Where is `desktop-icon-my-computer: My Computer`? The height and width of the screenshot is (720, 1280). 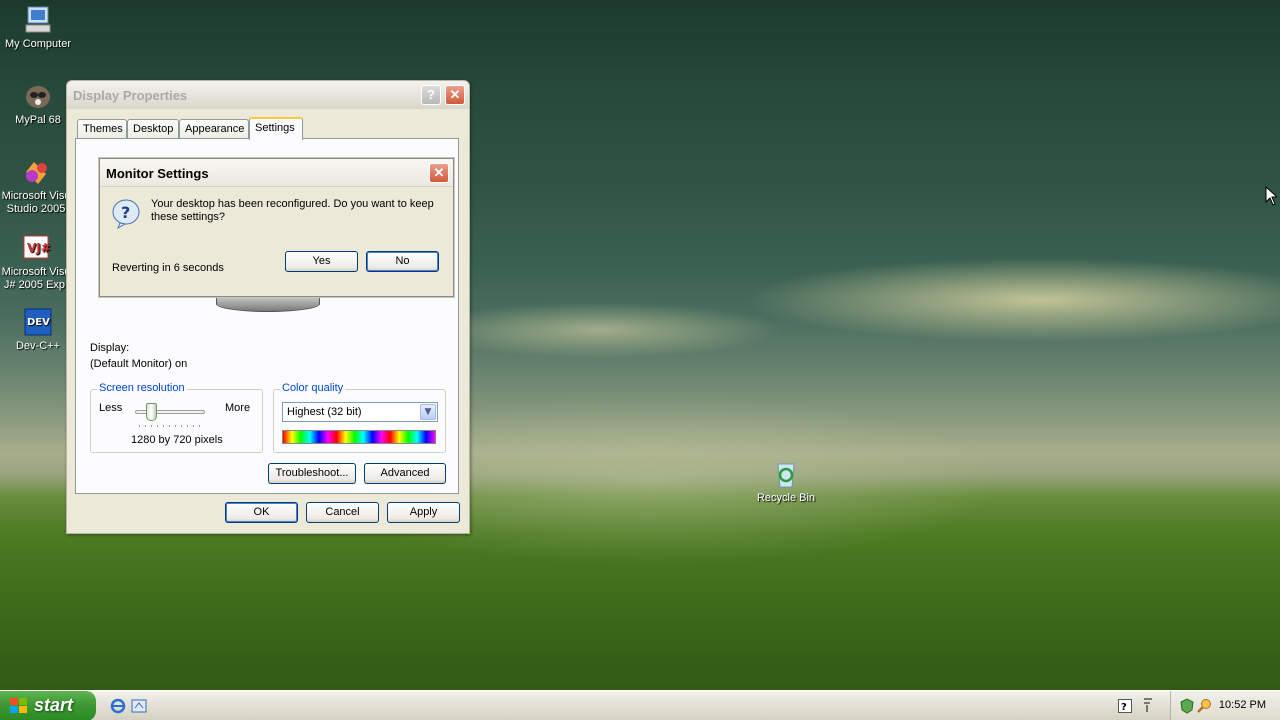 desktop-icon-my-computer: My Computer is located at coordinates (38, 27).